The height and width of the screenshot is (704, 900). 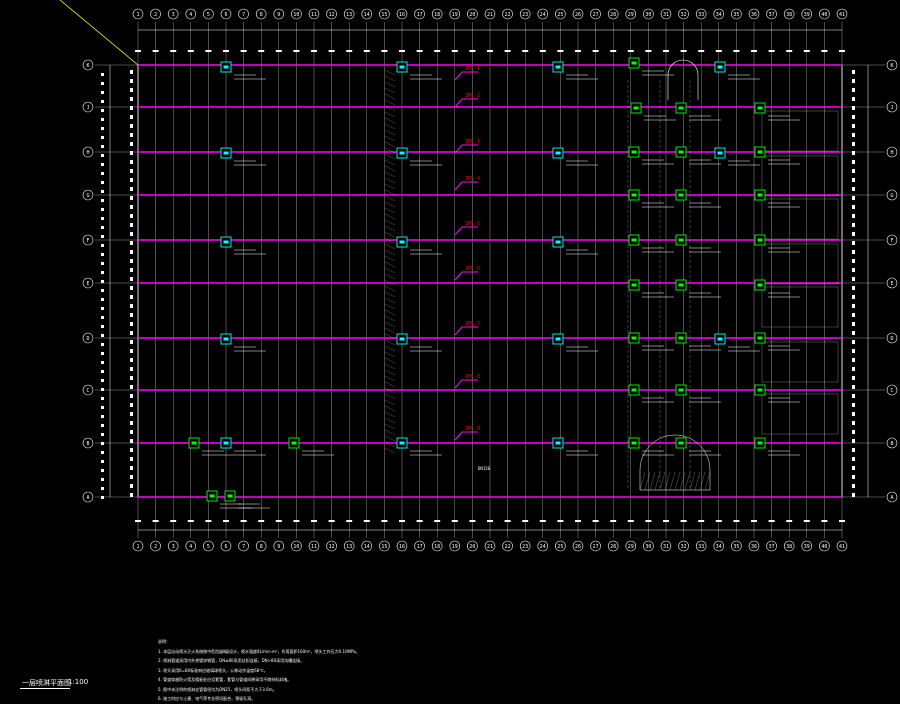 I want to click on axis-bubble-label: K, so click(x=87, y=66).